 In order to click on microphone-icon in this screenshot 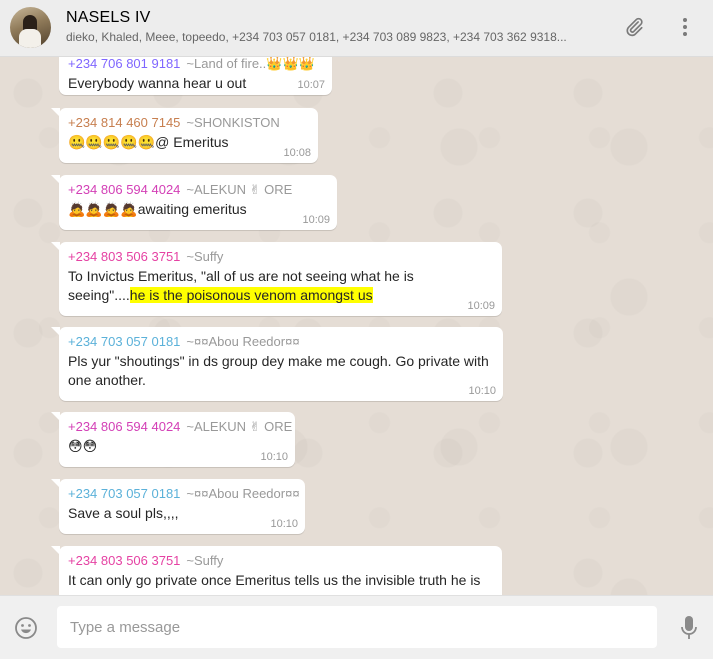, I will do `click(689, 628)`.